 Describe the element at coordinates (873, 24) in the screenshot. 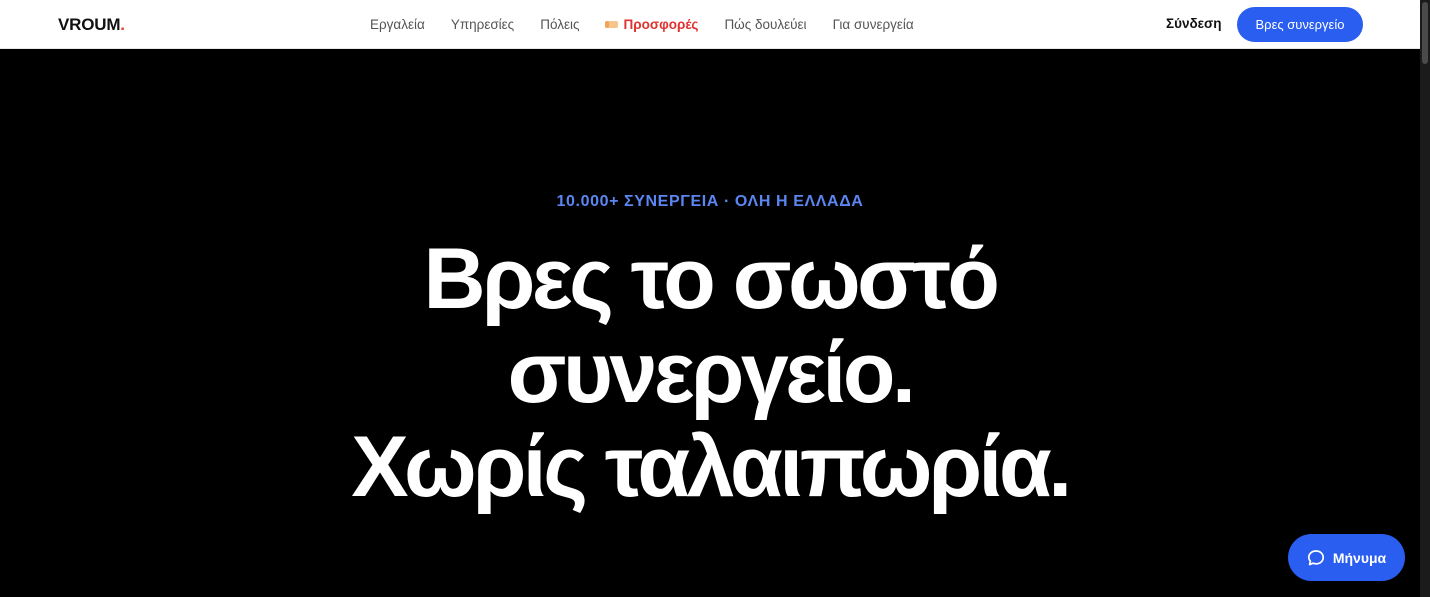

I see `nav-item-for-garages: Για συνεργεία` at that location.